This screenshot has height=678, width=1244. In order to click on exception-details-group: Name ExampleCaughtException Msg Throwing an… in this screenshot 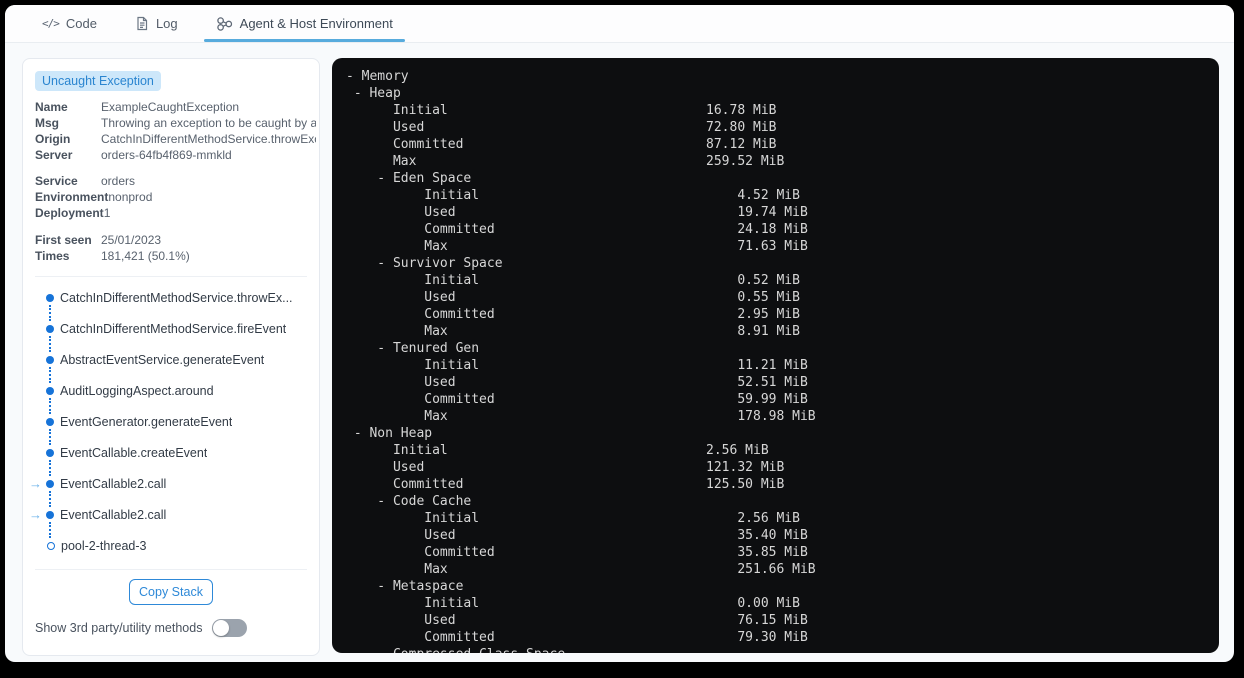, I will do `click(175, 131)`.